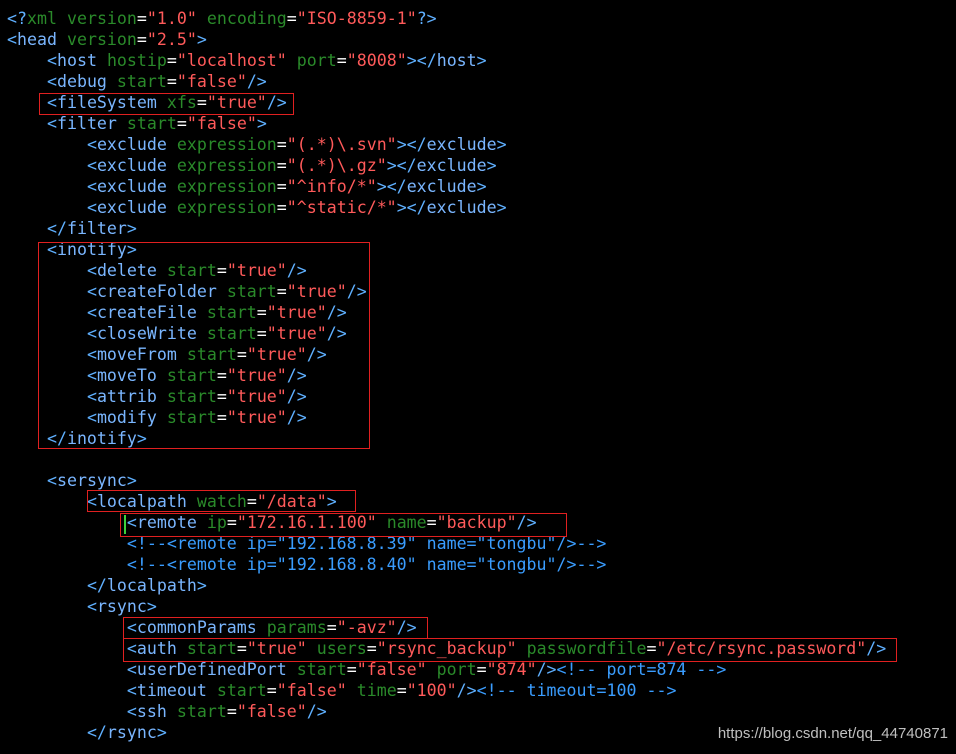 This screenshot has height=754, width=956. Describe the element at coordinates (406, 522) in the screenshot. I see `code-token-attr: name` at that location.